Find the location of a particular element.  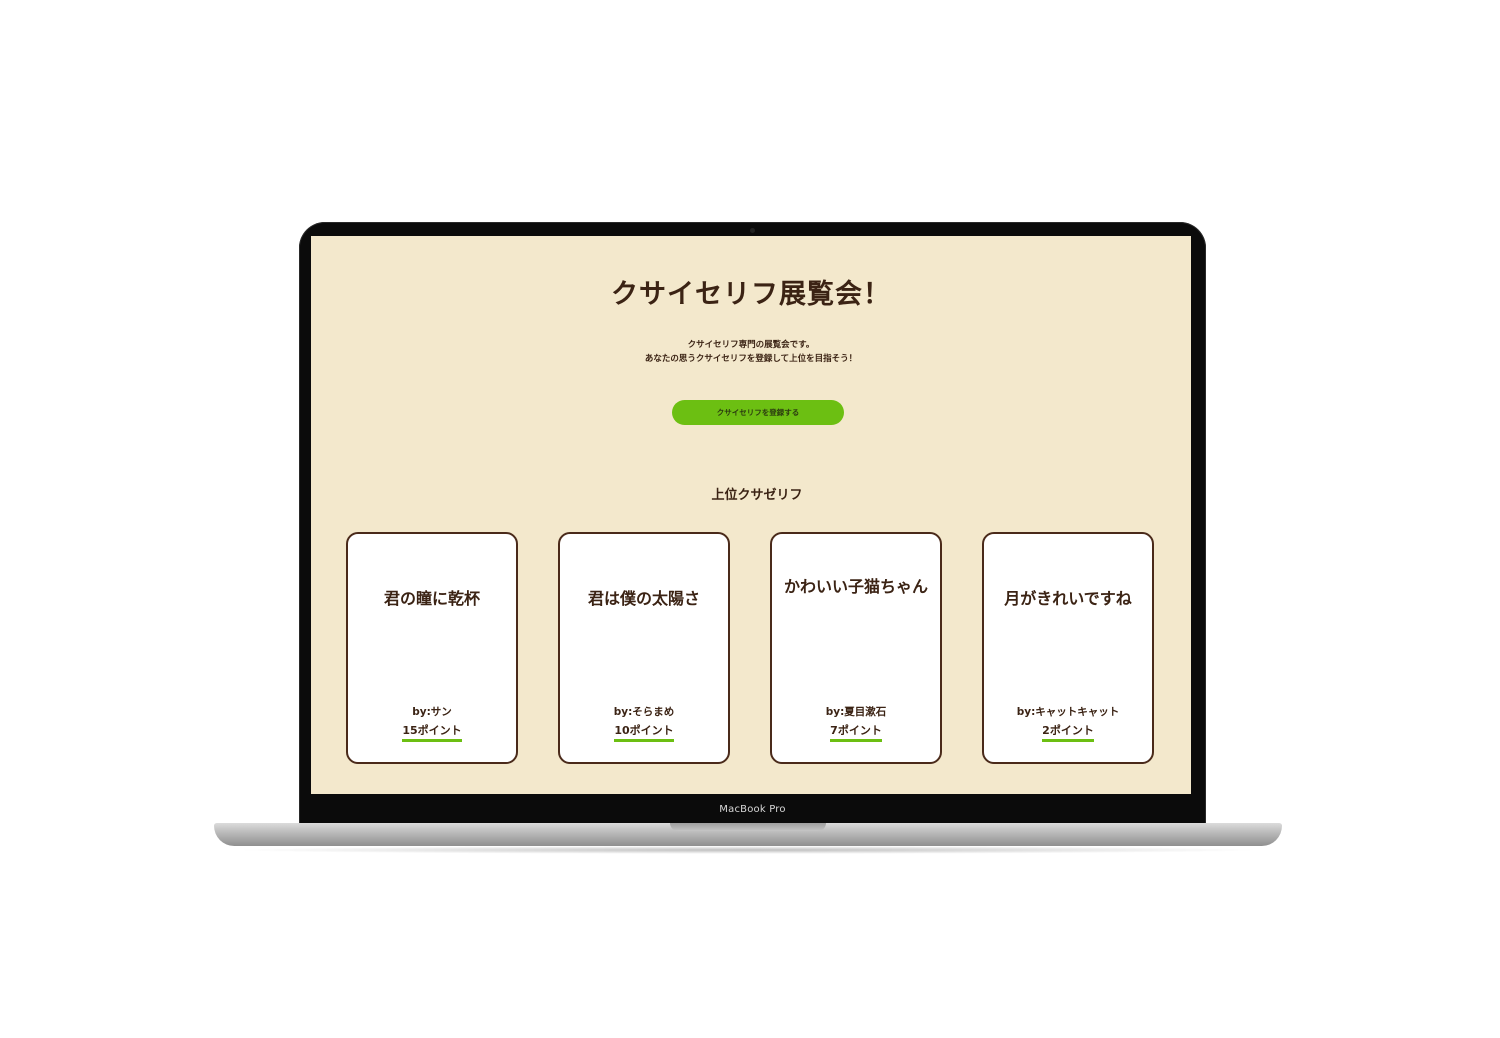

card-author: by:サン is located at coordinates (432, 712).